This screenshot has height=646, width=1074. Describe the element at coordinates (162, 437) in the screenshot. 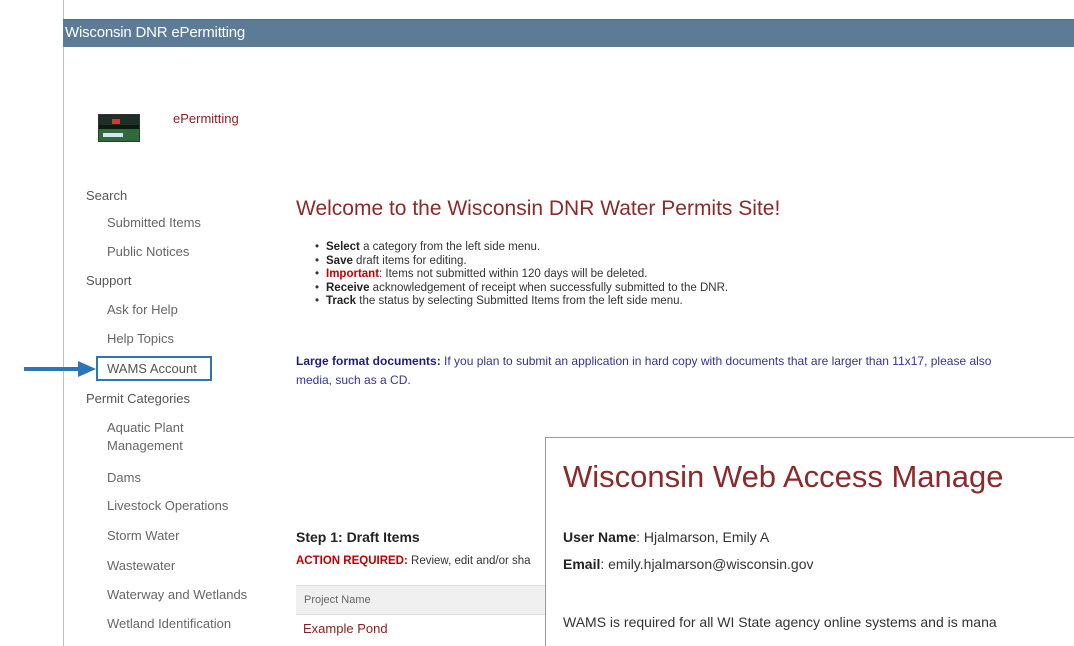

I see `sidebar-item-aquatic-plant-management: Aquatic Plant Management` at that location.